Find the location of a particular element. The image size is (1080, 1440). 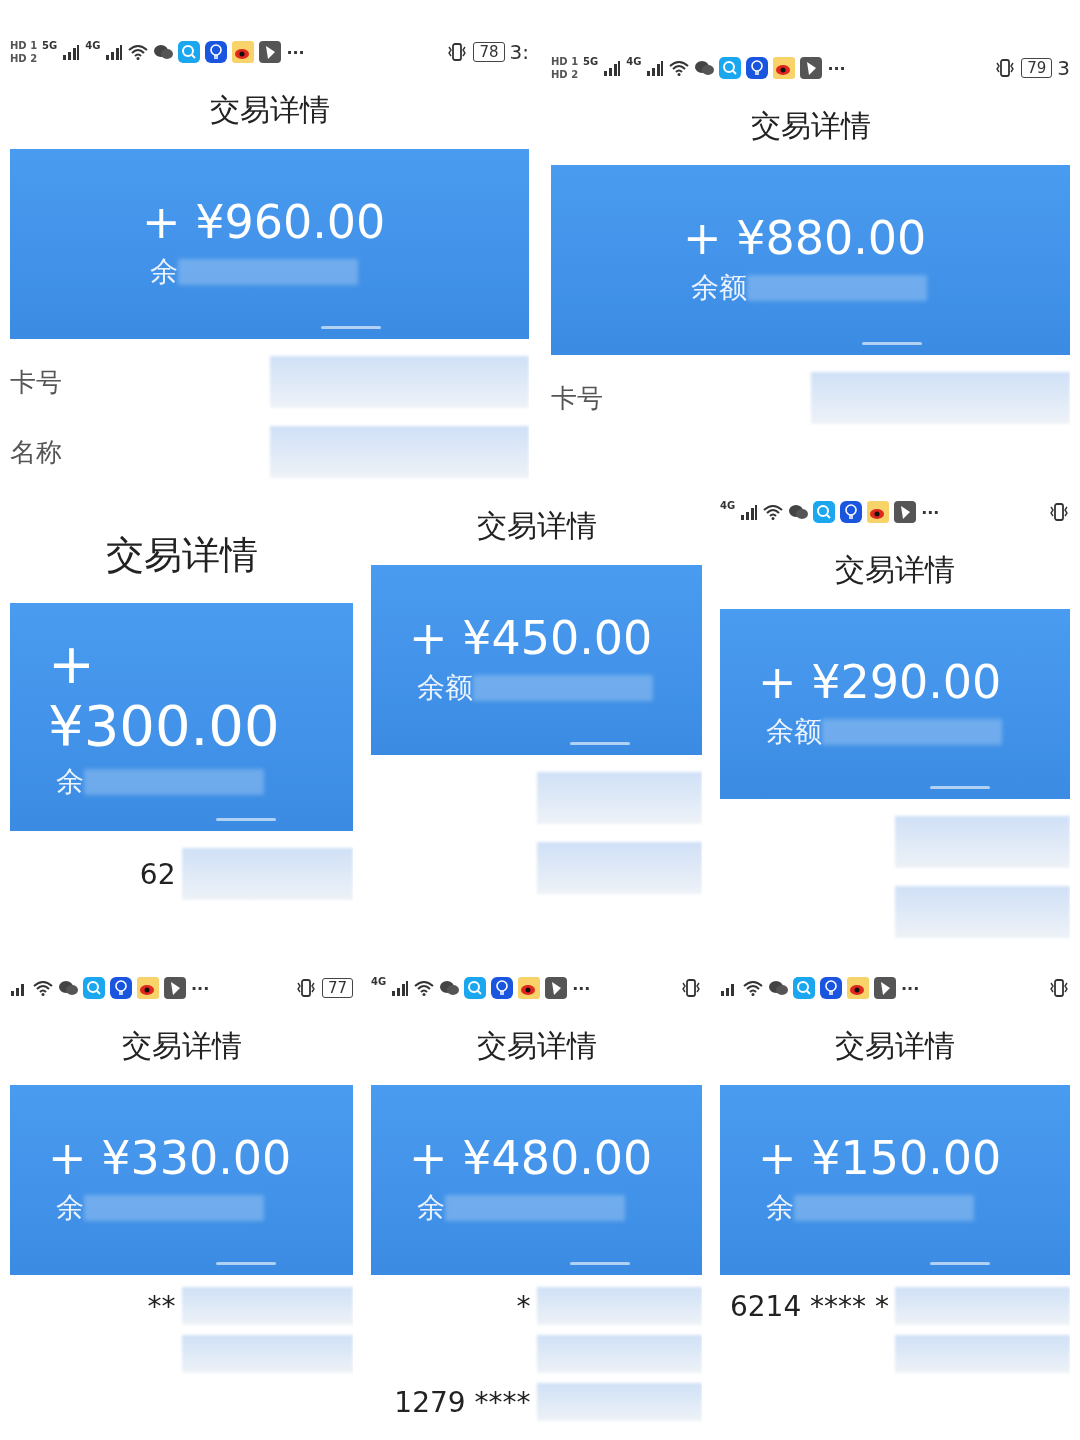

amount-text: + ¥480.00 is located at coordinates (531, 1158).